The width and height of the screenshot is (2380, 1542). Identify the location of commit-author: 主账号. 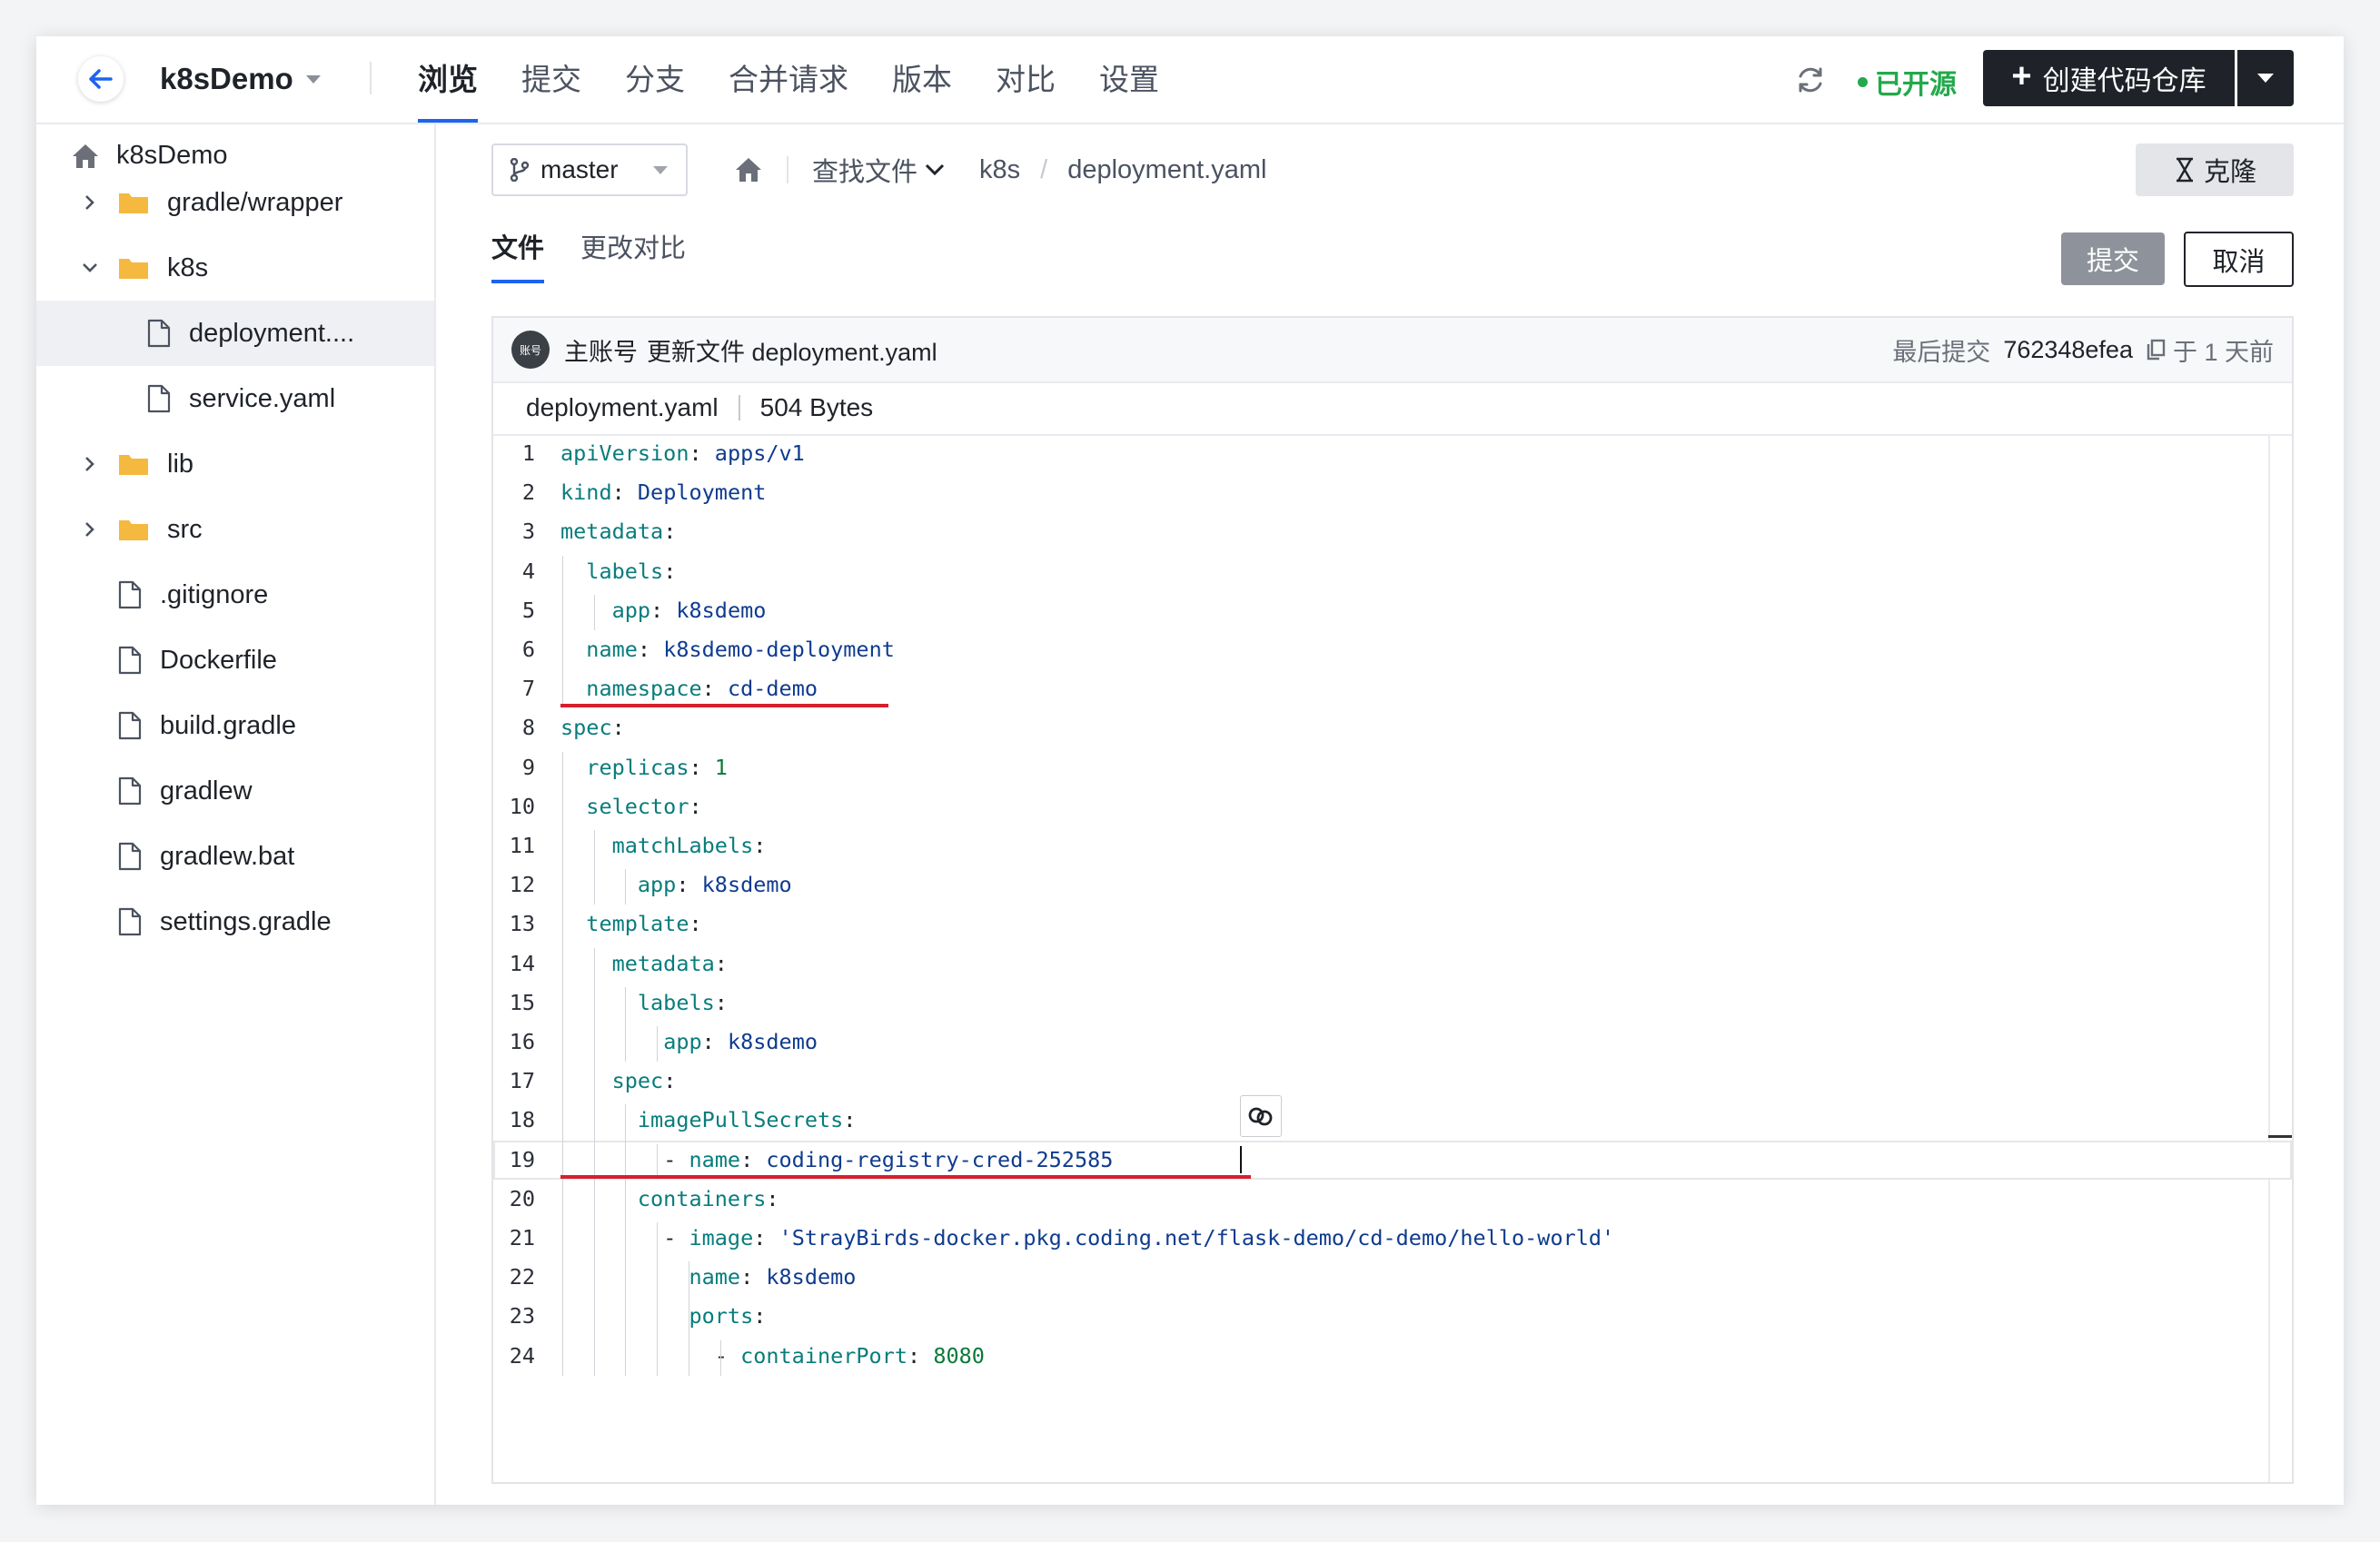
(601, 350).